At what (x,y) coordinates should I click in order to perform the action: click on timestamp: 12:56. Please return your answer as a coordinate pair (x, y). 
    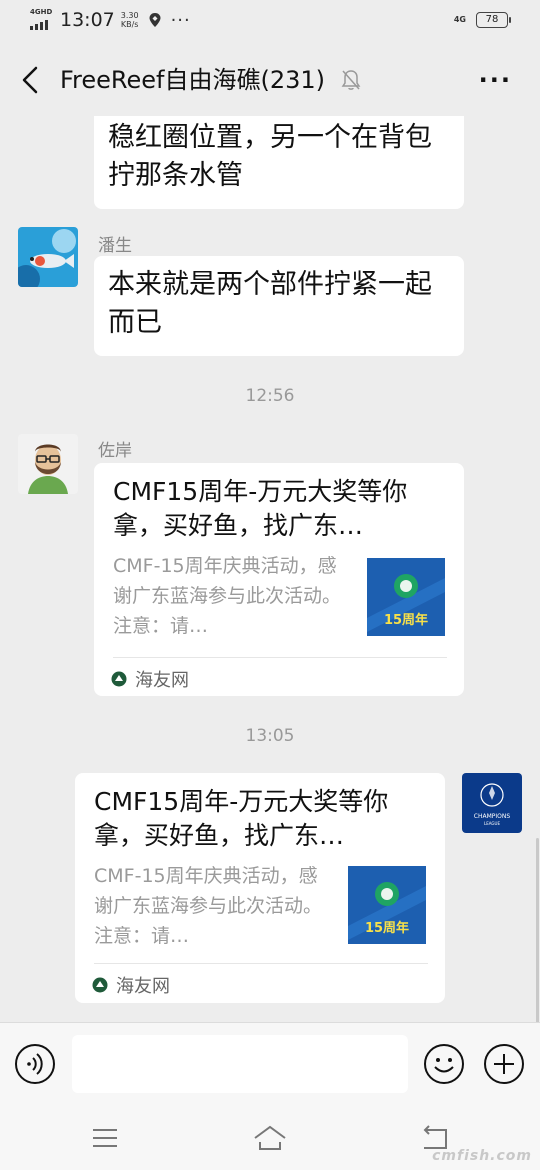
    Looking at the image, I should click on (270, 396).